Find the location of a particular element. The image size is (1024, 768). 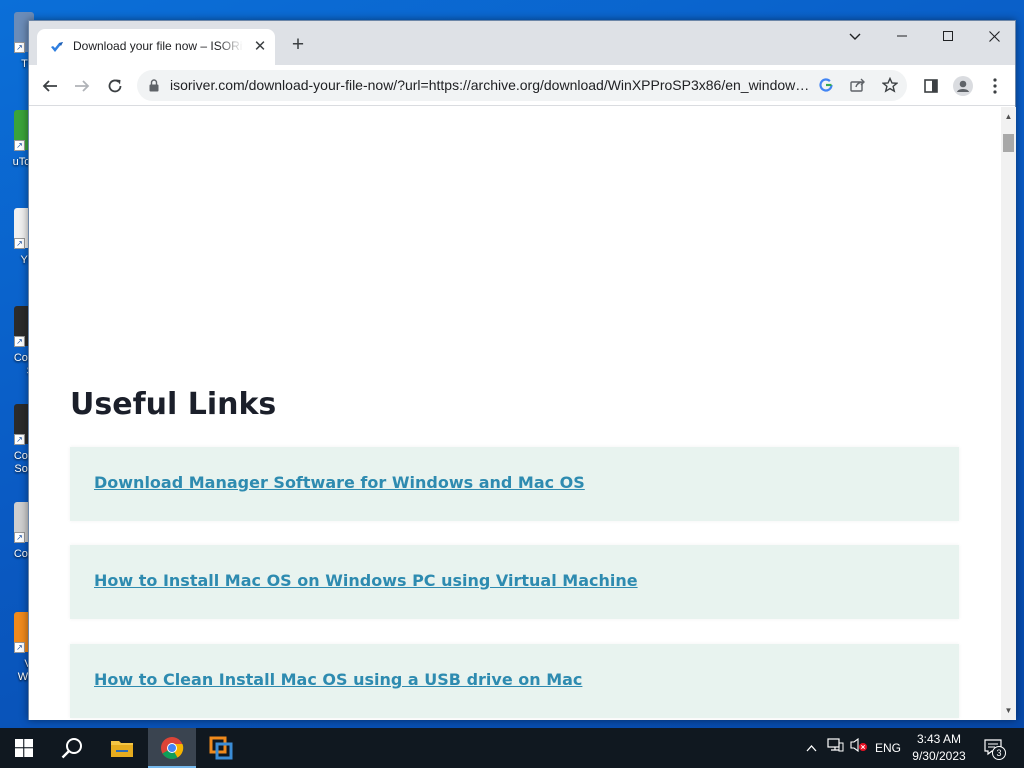

maximize-icon is located at coordinates (948, 36).